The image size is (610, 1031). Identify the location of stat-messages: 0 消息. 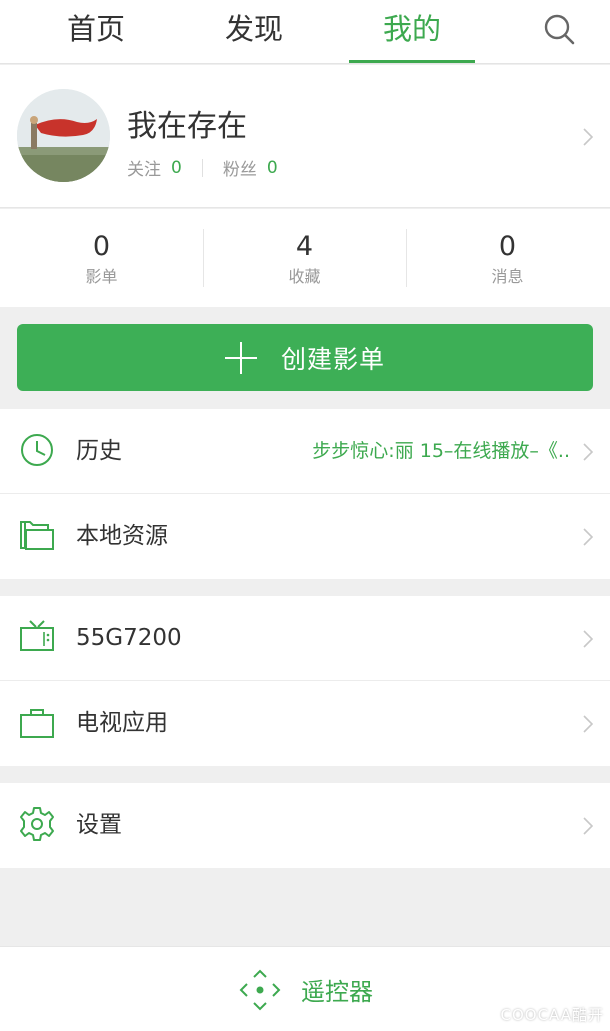
(507, 258).